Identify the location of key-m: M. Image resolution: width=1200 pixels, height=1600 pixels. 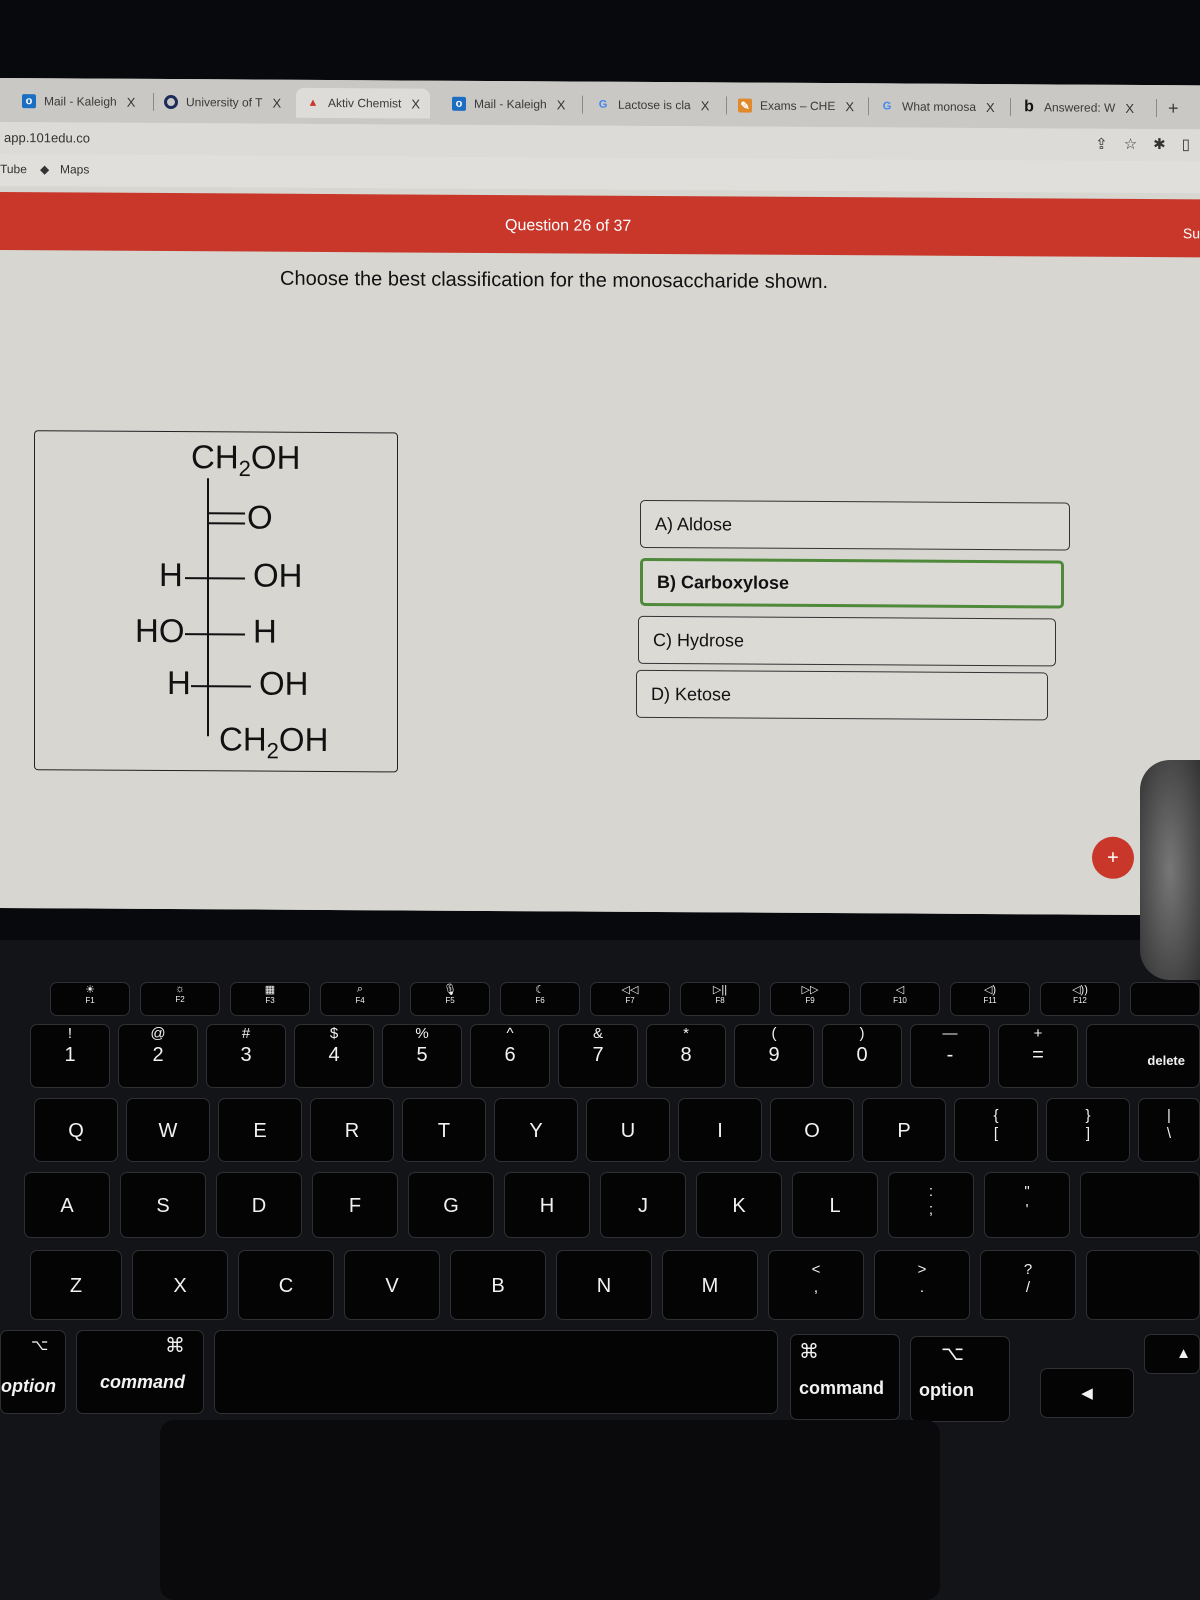
(710, 1285).